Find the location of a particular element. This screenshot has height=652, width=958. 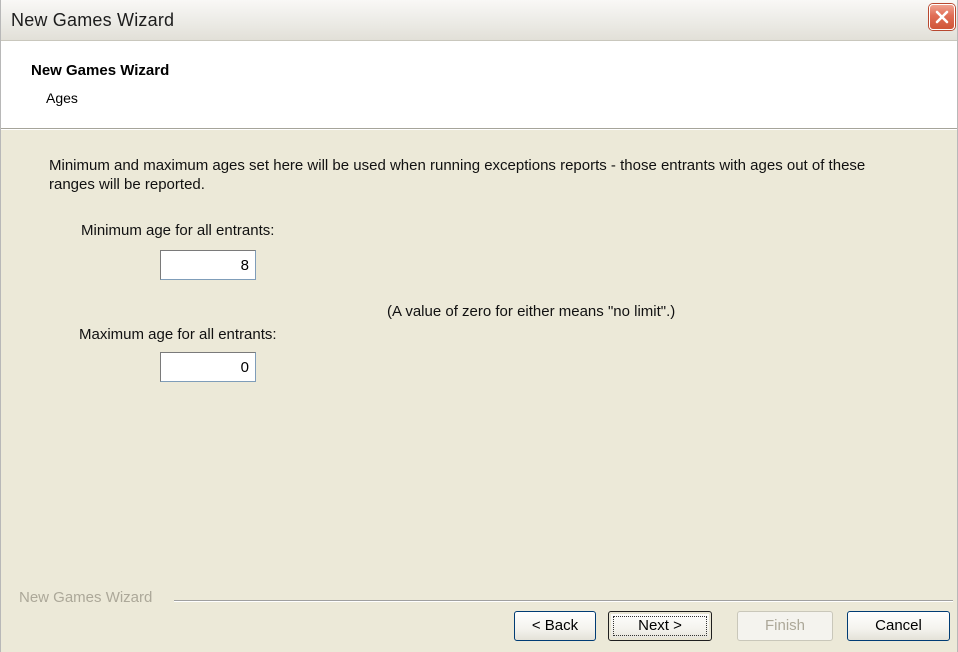

footer-divider is located at coordinates (563, 601).